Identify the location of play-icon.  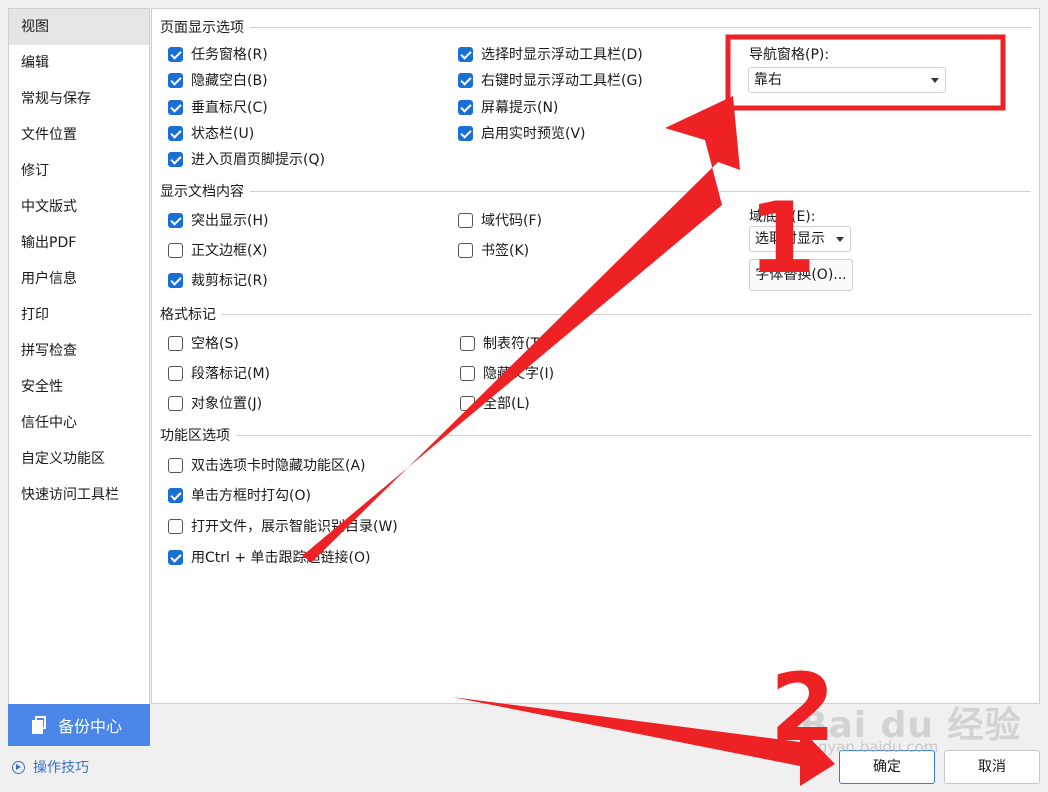
(18, 767).